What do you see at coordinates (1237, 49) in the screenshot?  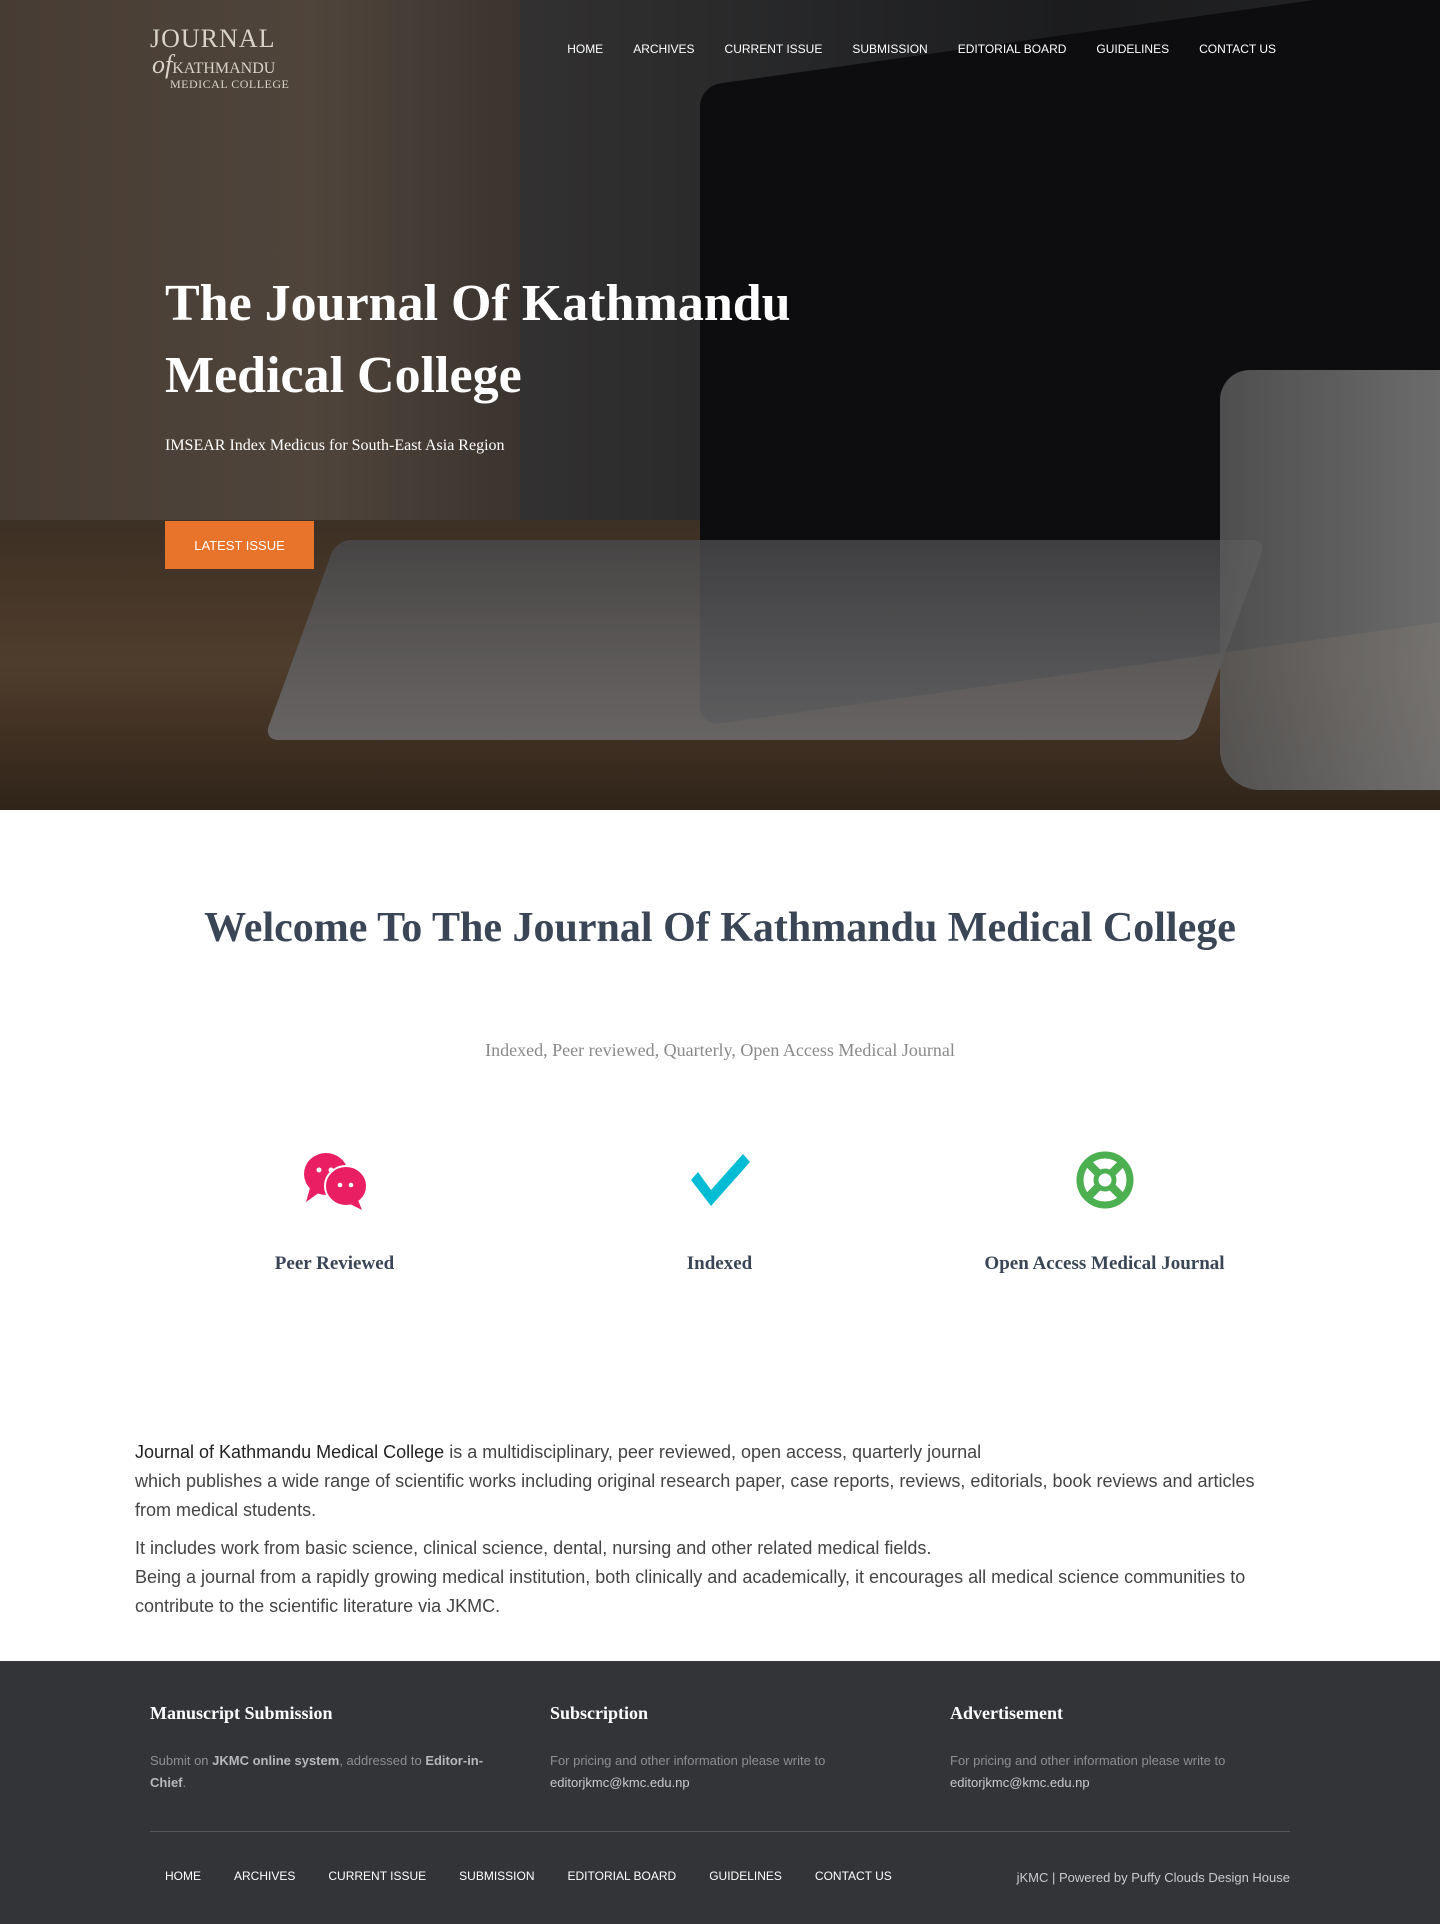 I see `nav-contact-us: CONTACT US` at bounding box center [1237, 49].